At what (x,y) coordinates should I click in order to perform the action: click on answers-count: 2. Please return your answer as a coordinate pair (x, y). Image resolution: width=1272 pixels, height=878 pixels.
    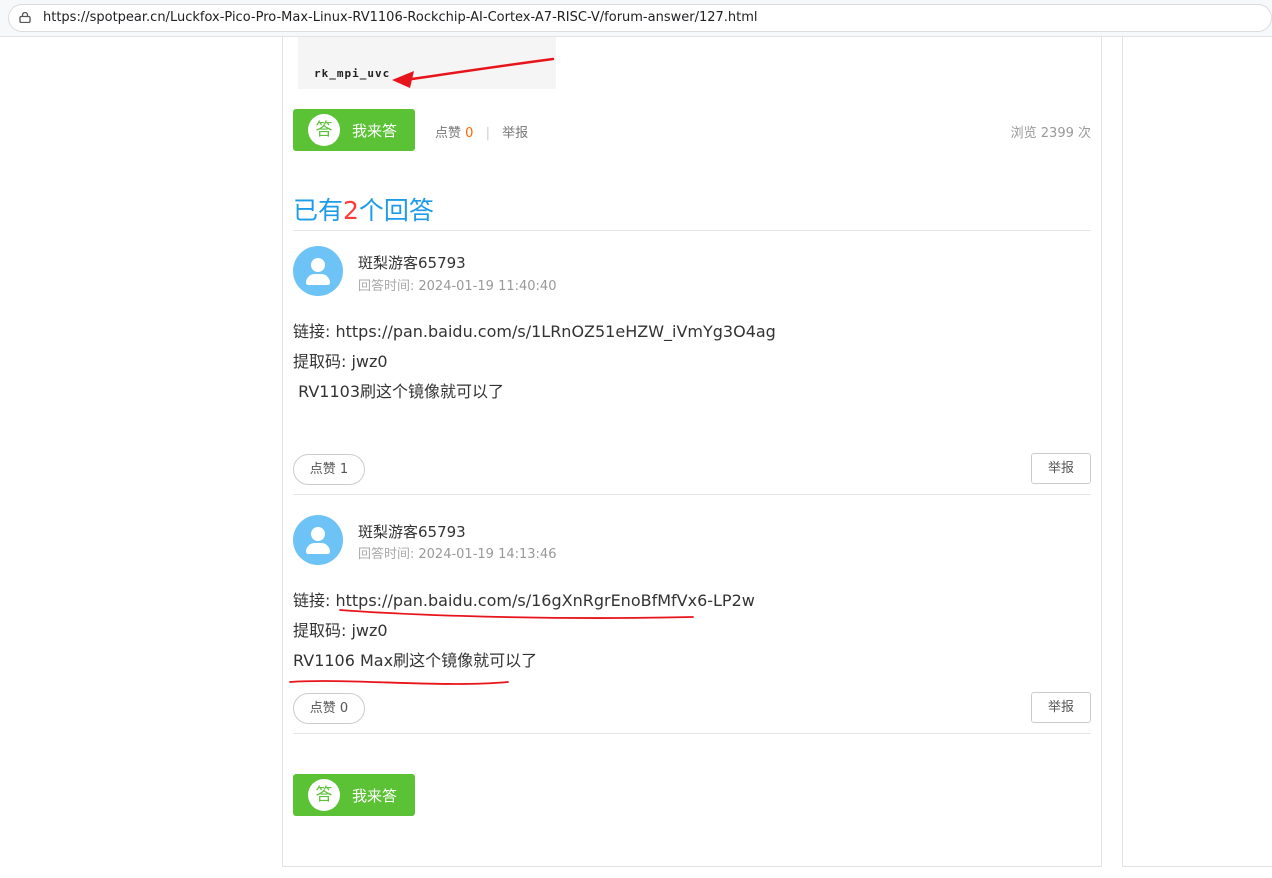
    Looking at the image, I should click on (351, 210).